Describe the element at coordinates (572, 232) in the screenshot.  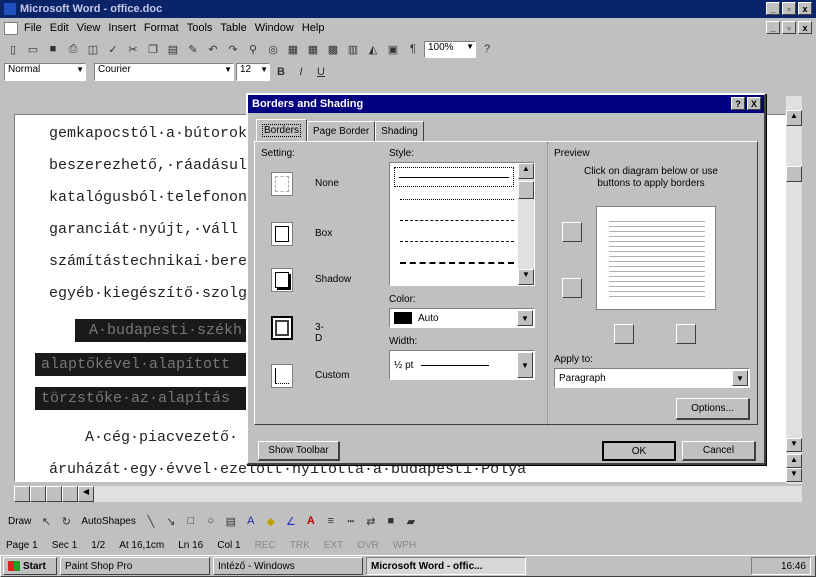
I see `top-border-button` at that location.